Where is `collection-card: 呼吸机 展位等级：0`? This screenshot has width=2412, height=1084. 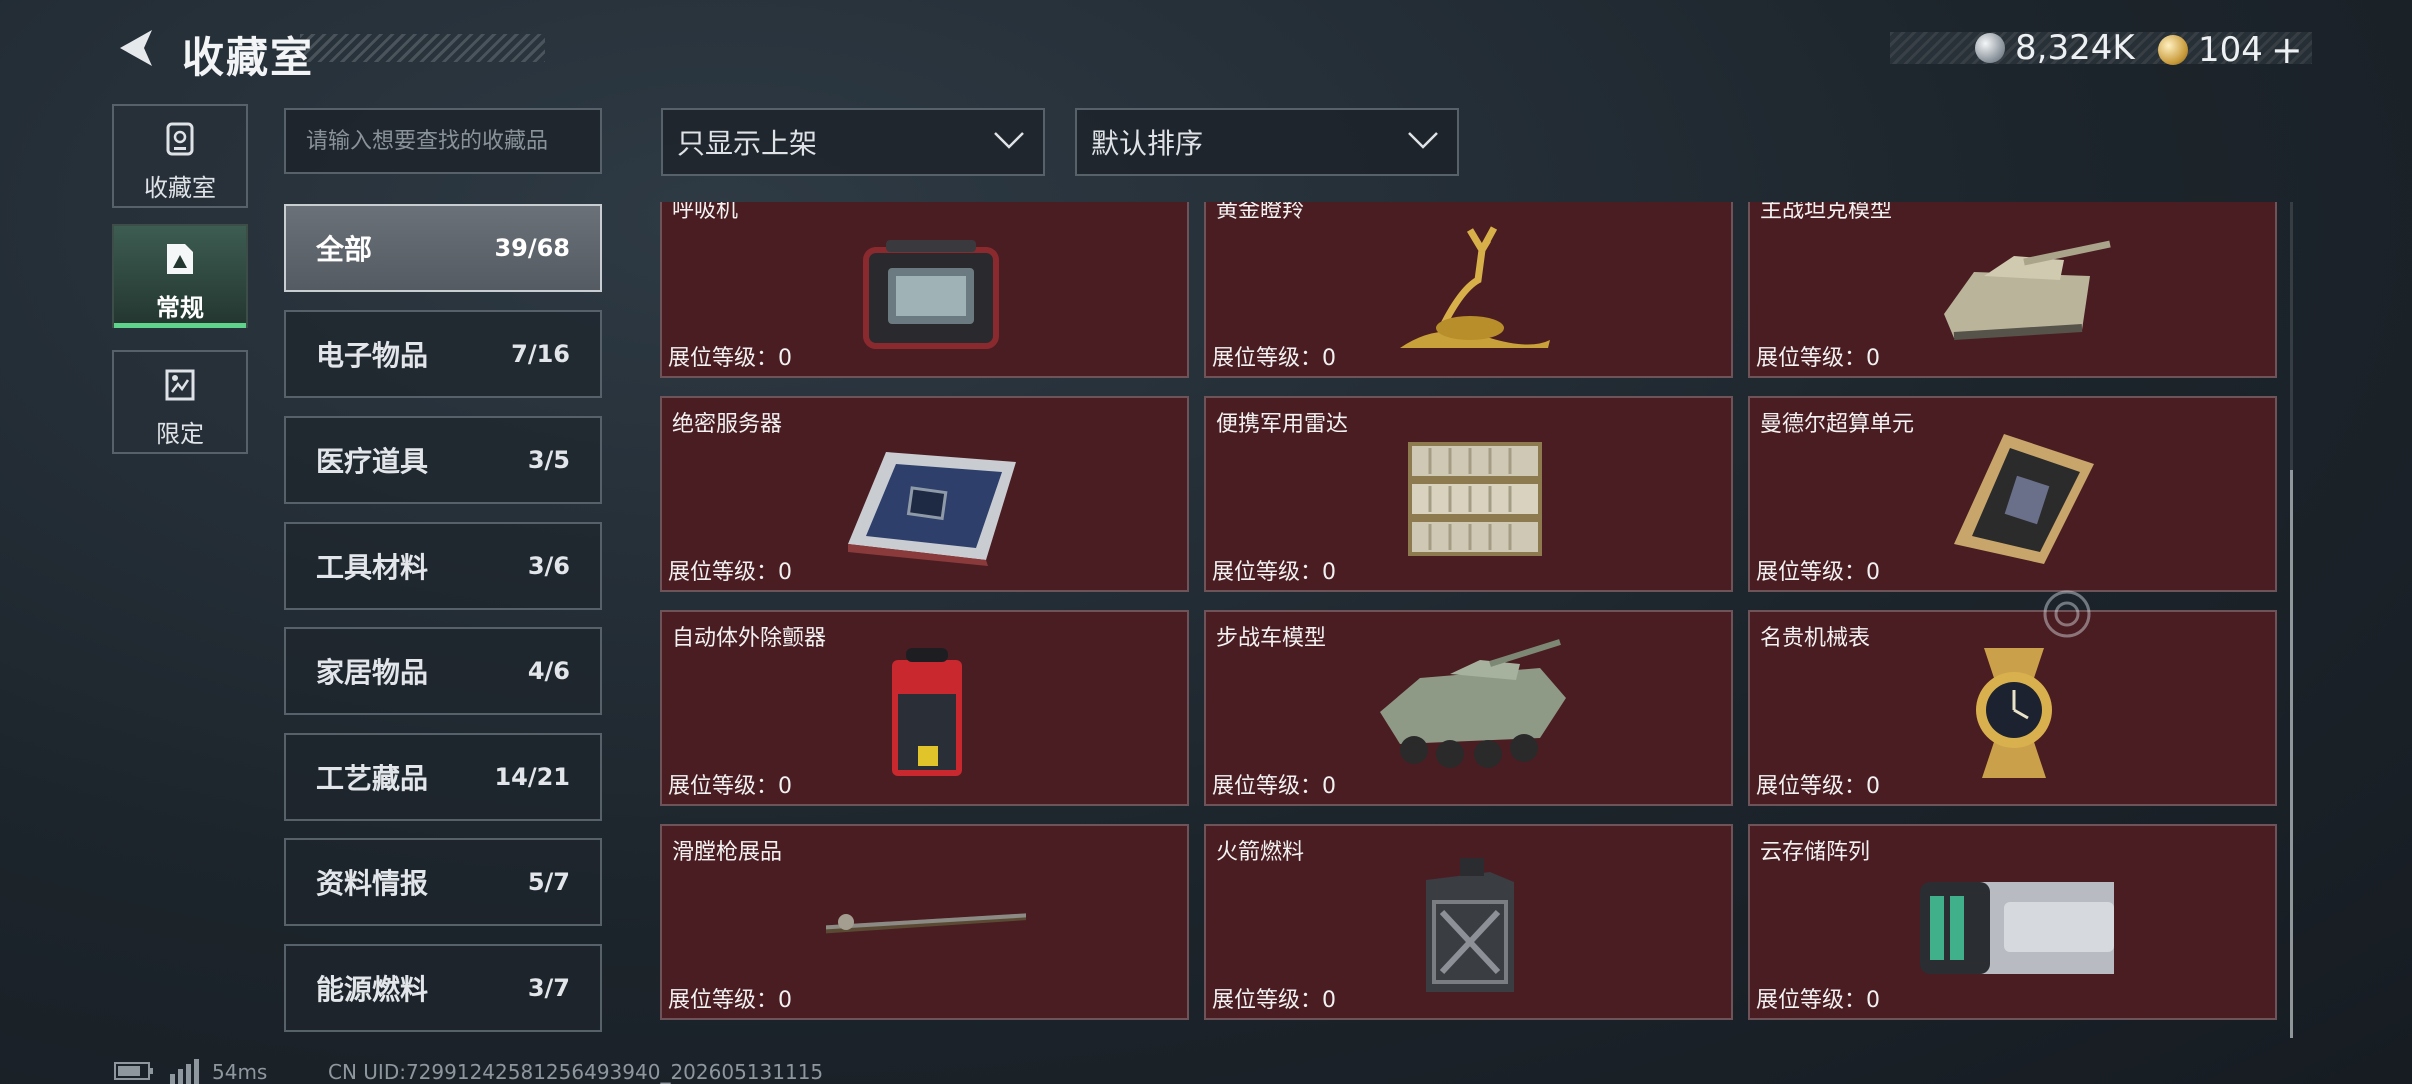 collection-card: 呼吸机 展位等级：0 is located at coordinates (924, 290).